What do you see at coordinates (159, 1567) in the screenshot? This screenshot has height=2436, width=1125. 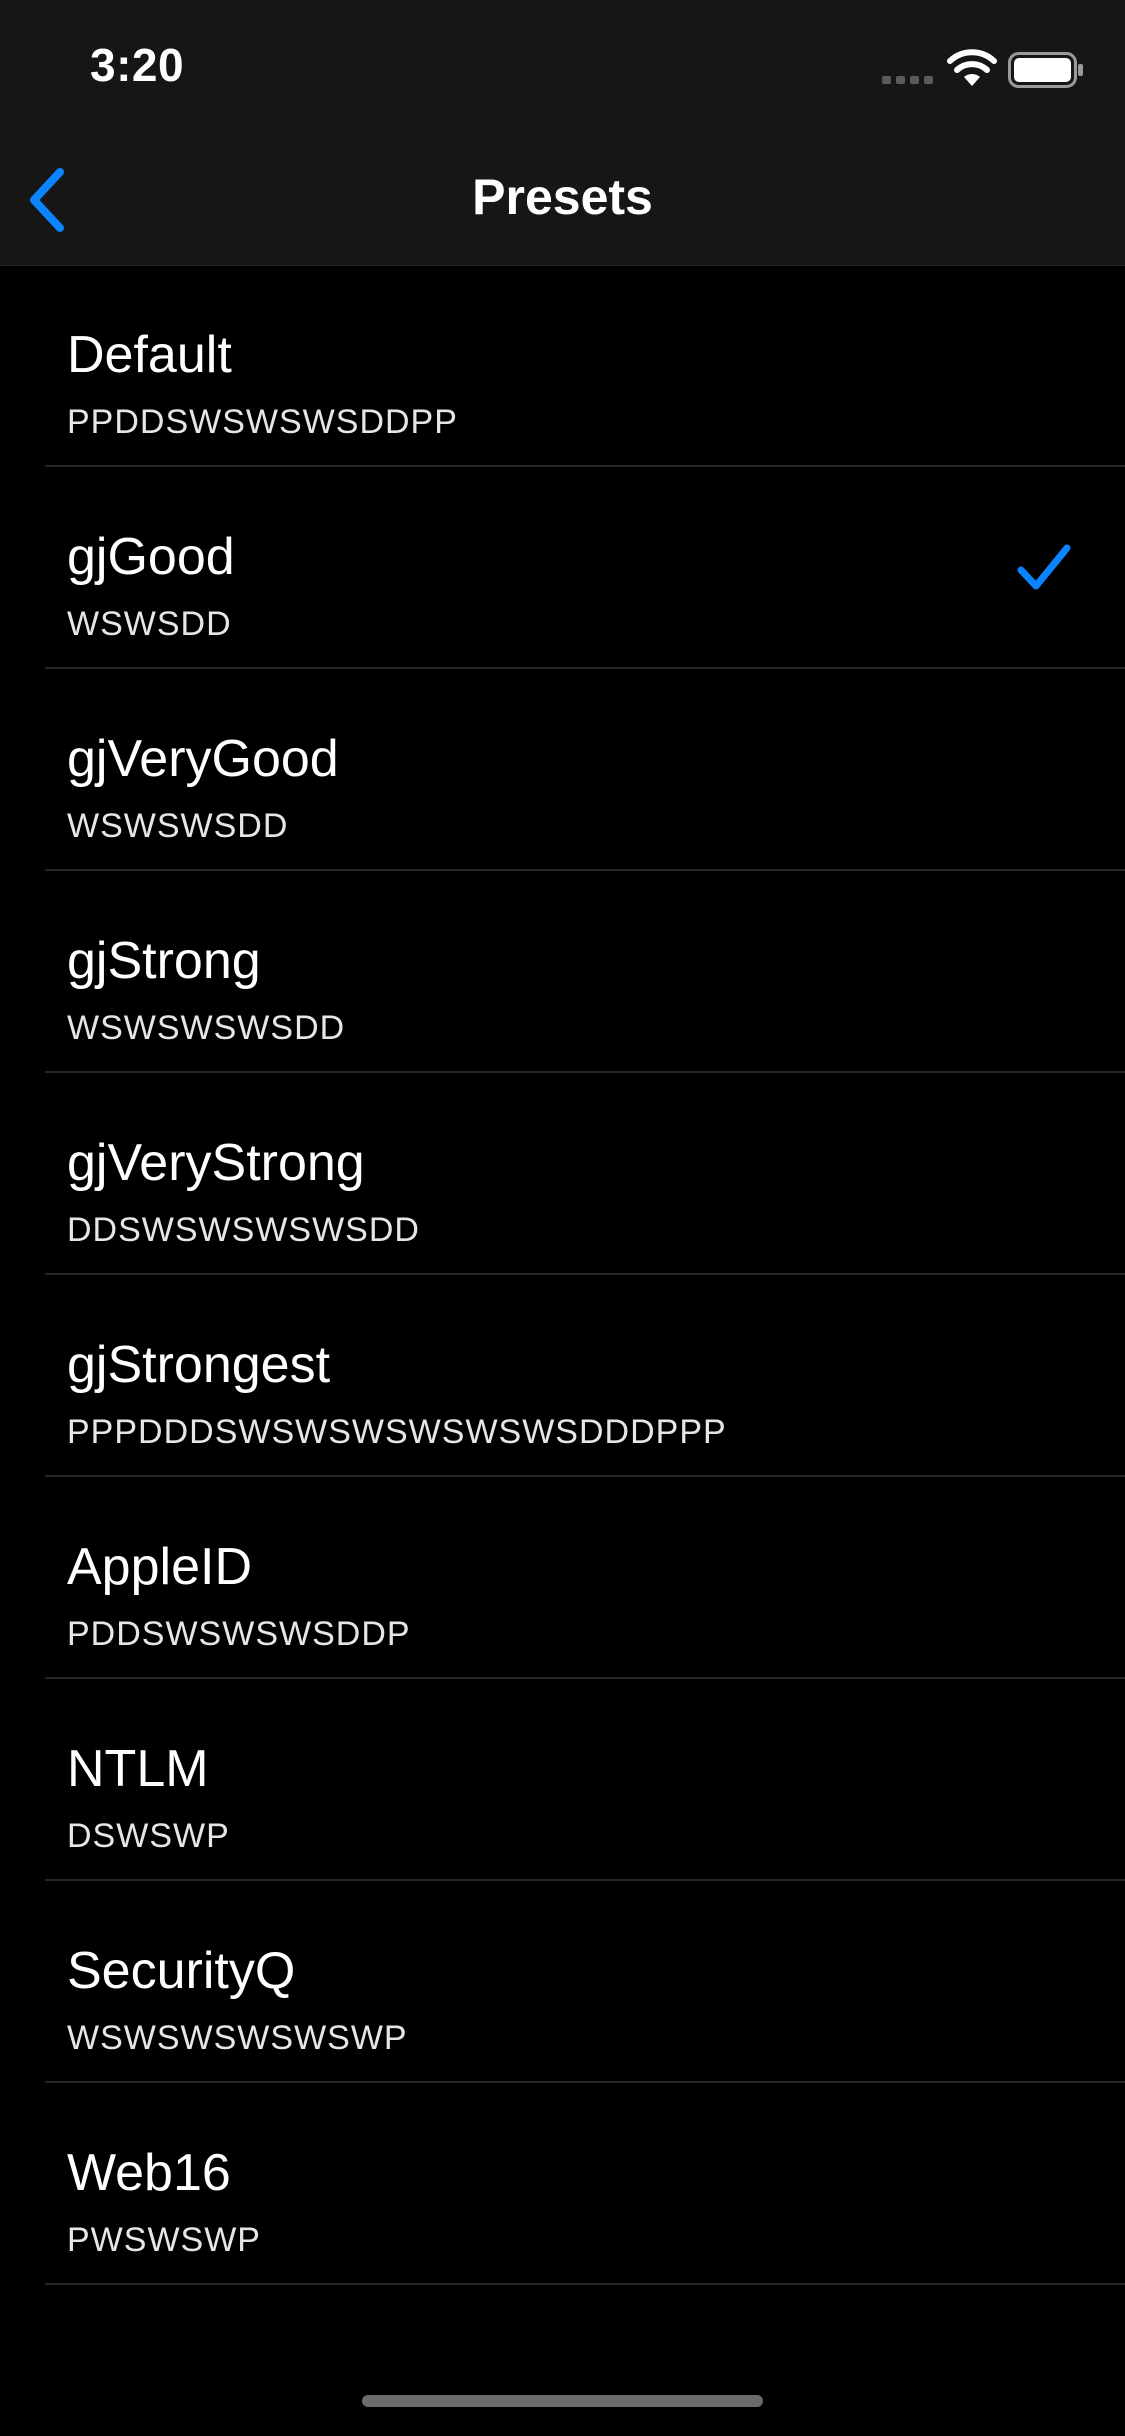 I see `preset-name: AppleID` at bounding box center [159, 1567].